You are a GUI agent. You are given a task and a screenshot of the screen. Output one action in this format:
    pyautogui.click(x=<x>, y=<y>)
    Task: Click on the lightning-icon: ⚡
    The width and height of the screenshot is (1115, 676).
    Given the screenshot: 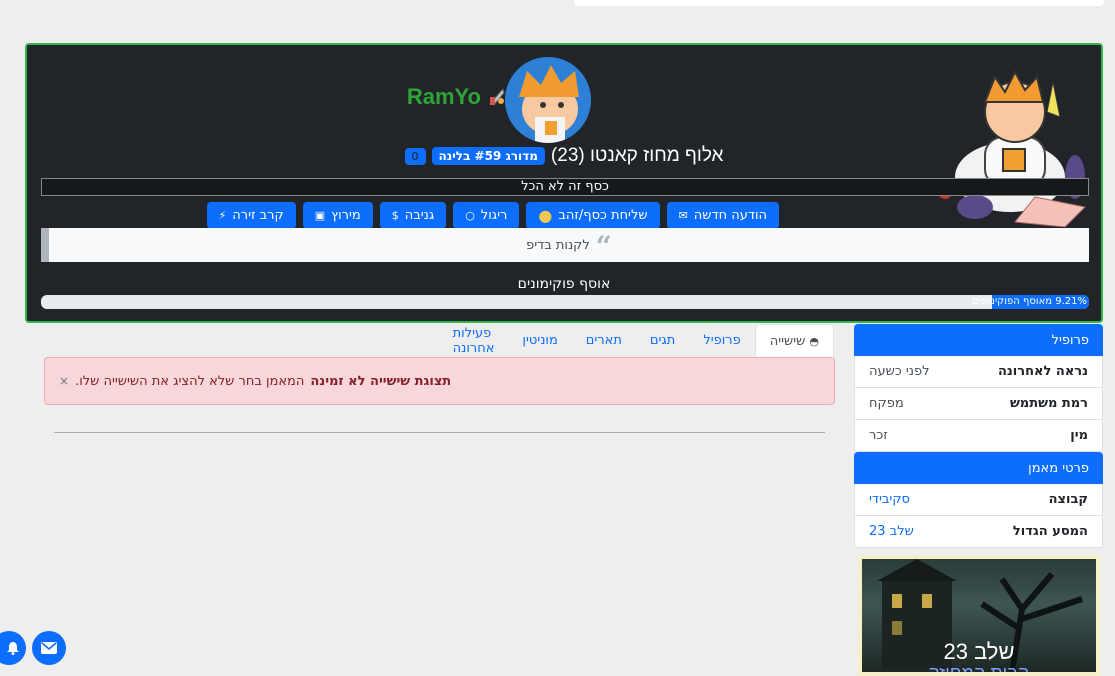 What is the action you would take?
    pyautogui.click(x=222, y=215)
    